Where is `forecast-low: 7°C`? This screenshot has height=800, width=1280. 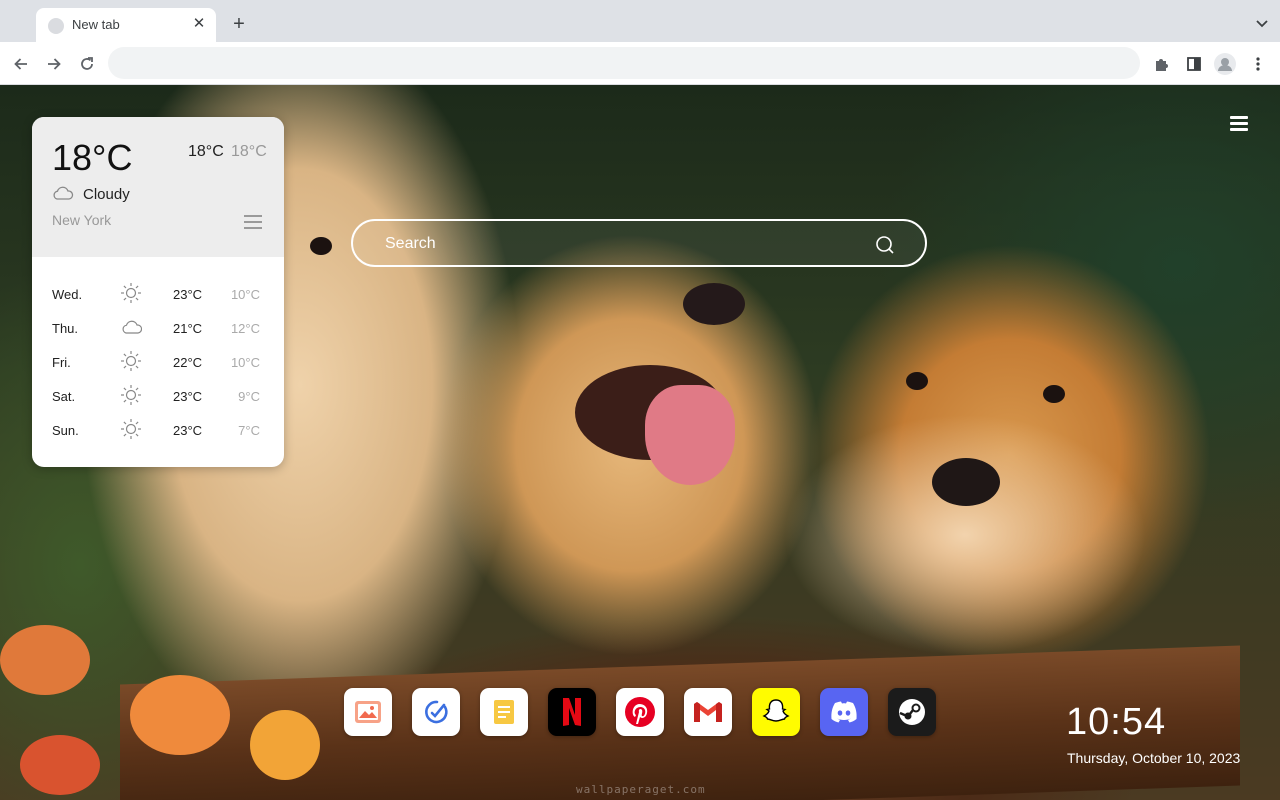
forecast-low: 7°C is located at coordinates (249, 430).